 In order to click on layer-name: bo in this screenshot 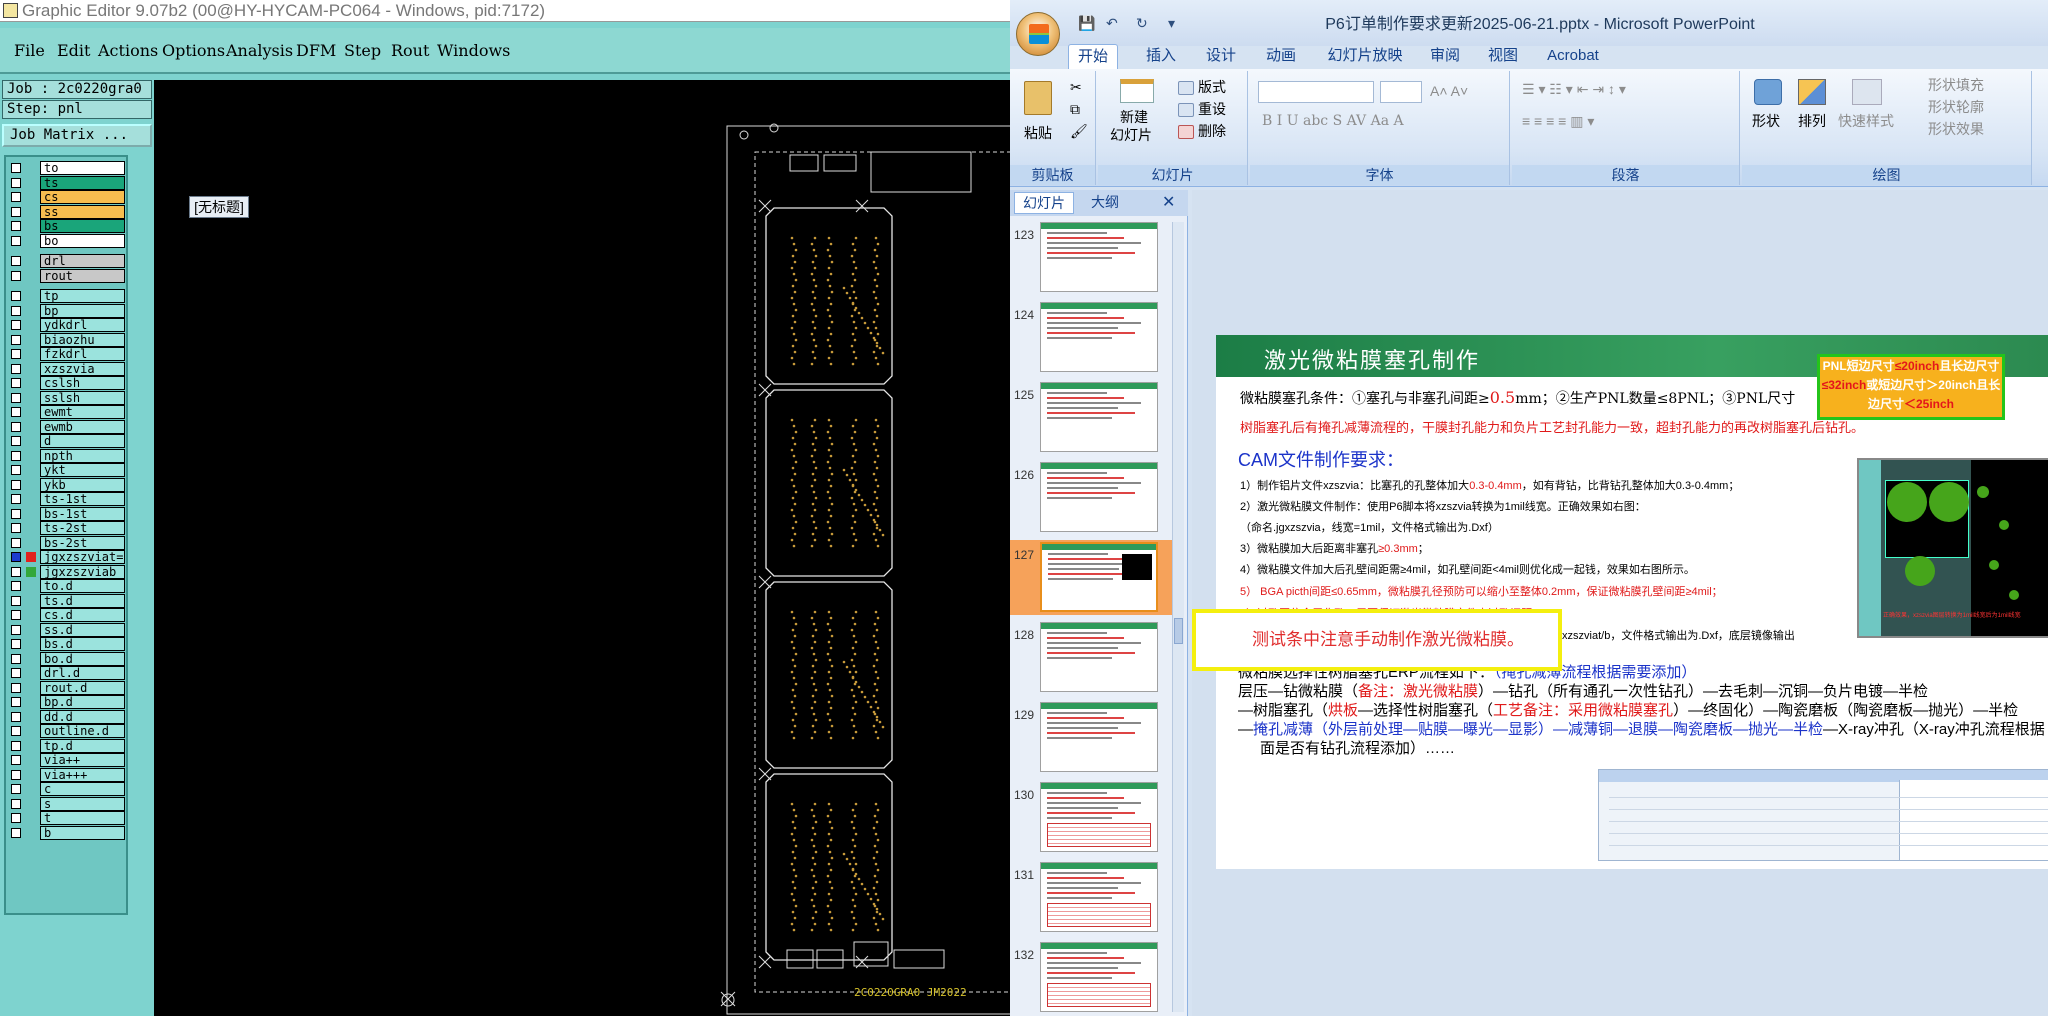, I will do `click(82, 240)`.